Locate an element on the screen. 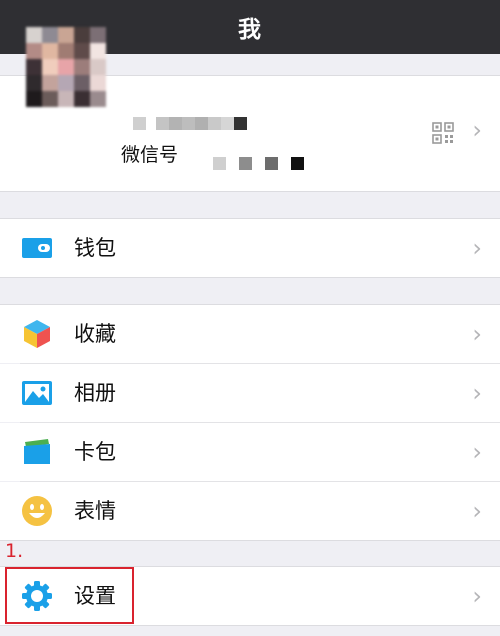  annotation-step-number: 1. is located at coordinates (14, 551).